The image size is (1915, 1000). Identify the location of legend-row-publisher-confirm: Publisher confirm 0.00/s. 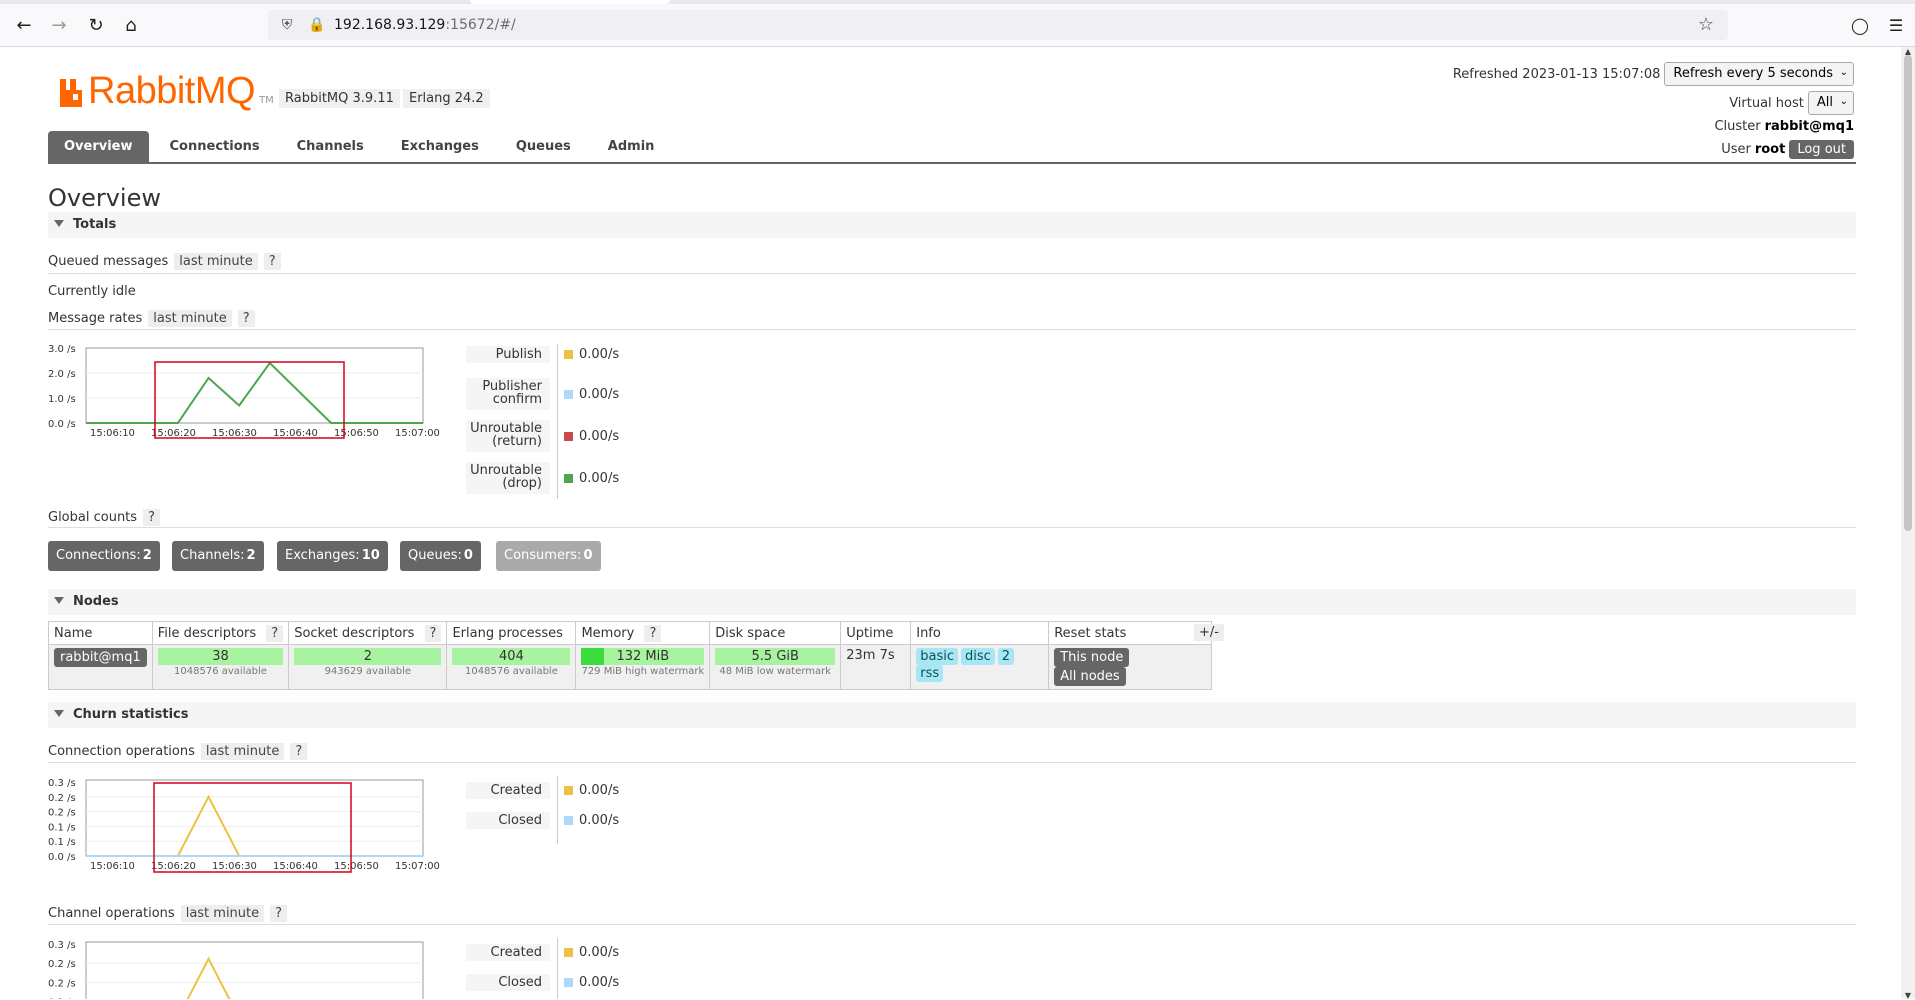
(542, 394).